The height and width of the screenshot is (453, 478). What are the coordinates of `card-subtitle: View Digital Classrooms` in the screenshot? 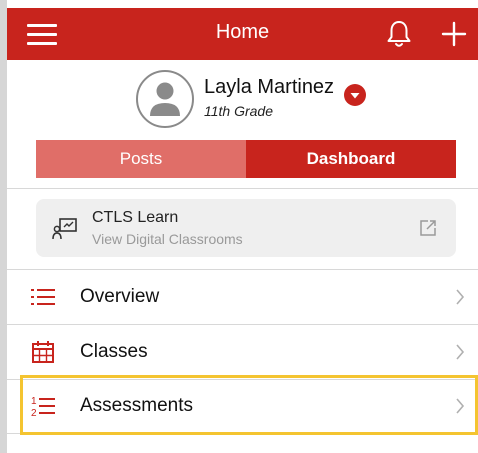 It's located at (167, 239).